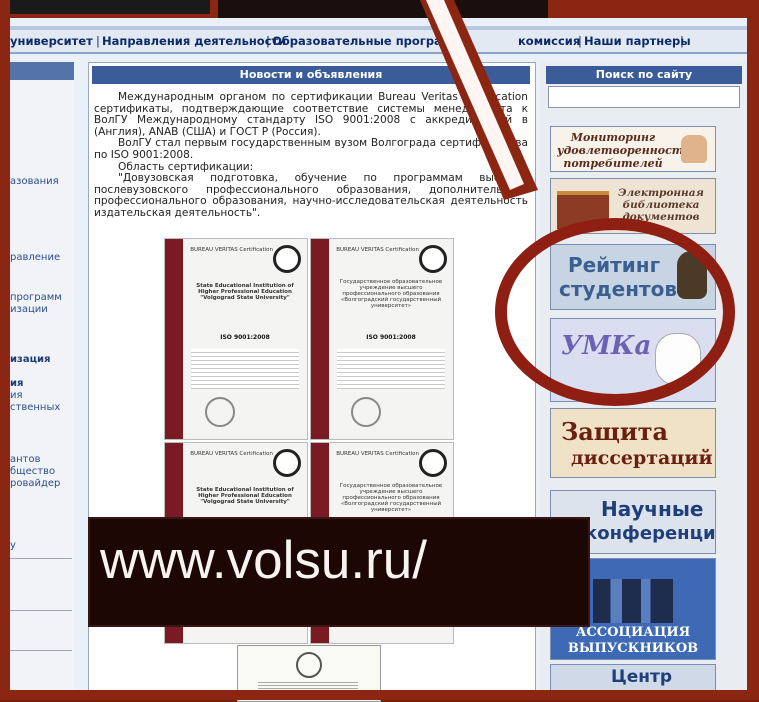 This screenshot has height=702, width=759. I want to click on banner-center: Центр, so click(633, 677).